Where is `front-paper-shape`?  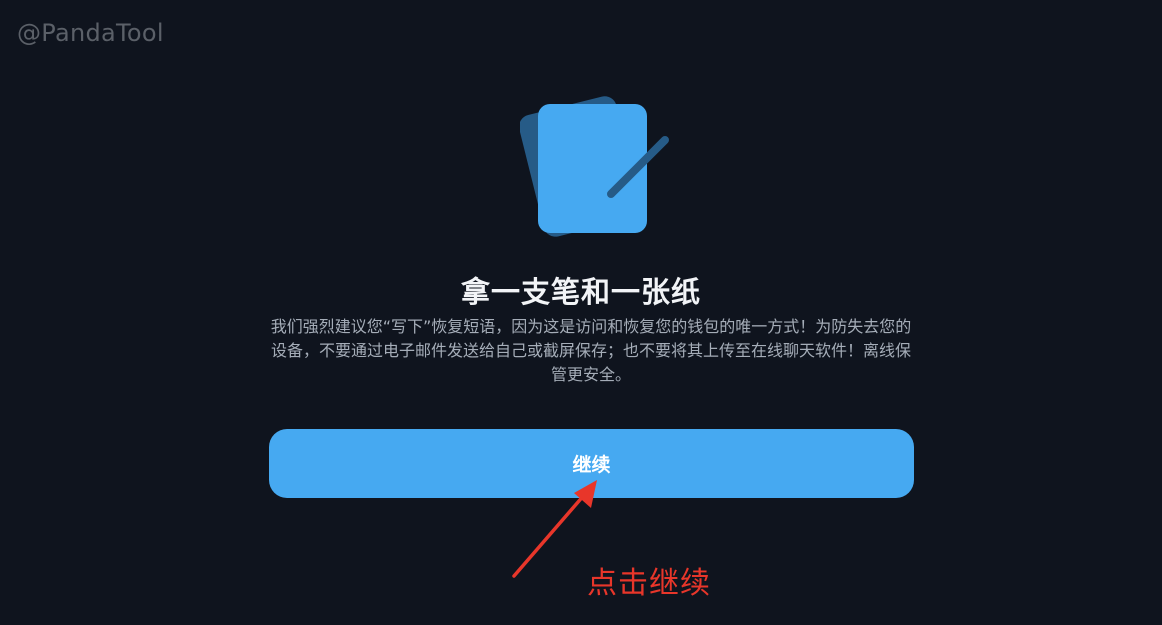
front-paper-shape is located at coordinates (592, 168).